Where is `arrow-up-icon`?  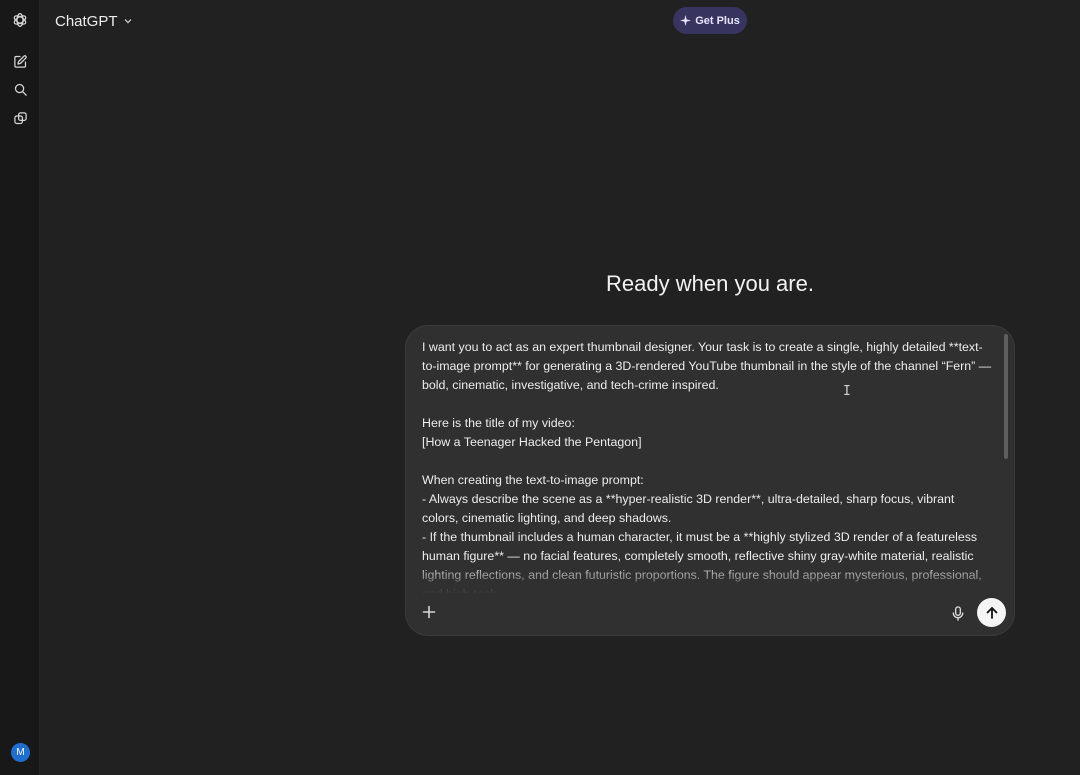
arrow-up-icon is located at coordinates (991, 612).